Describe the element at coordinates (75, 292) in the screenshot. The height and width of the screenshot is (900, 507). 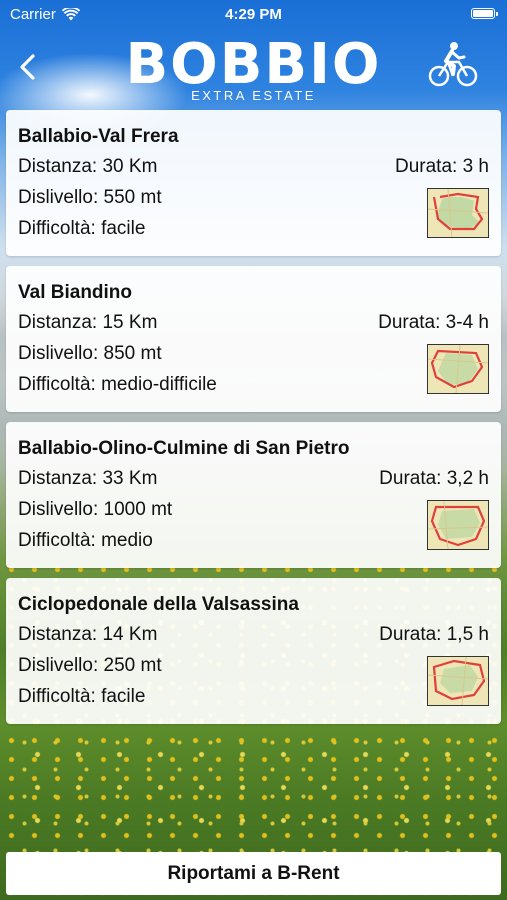
I see `route-title: Val Biandino` at that location.